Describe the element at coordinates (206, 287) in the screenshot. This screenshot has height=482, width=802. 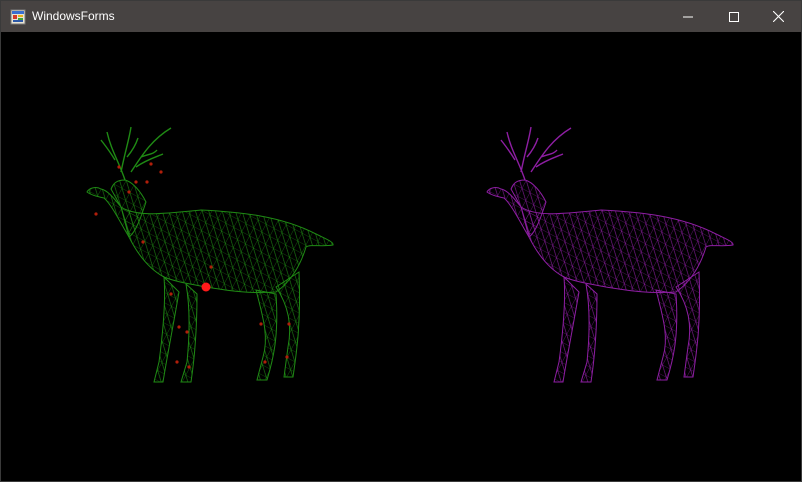
I see `selected-vertex-marker` at that location.